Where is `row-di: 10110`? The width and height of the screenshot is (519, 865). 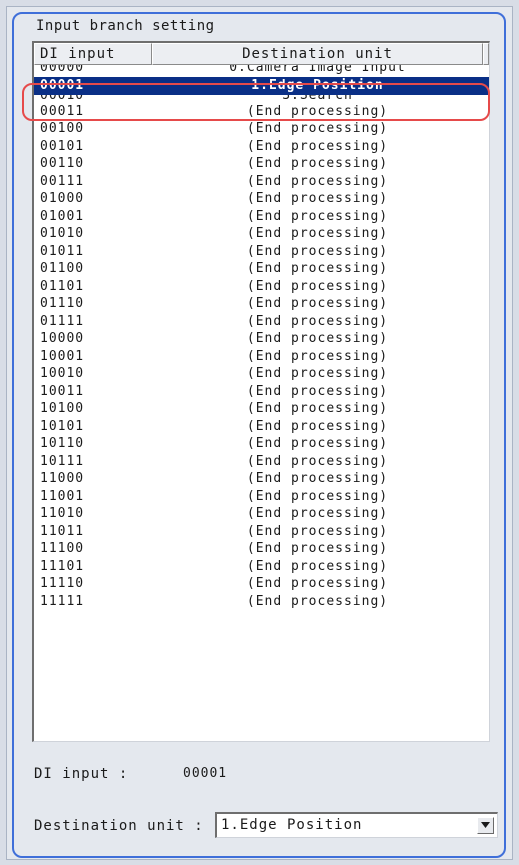 row-di: 10110 is located at coordinates (62, 443).